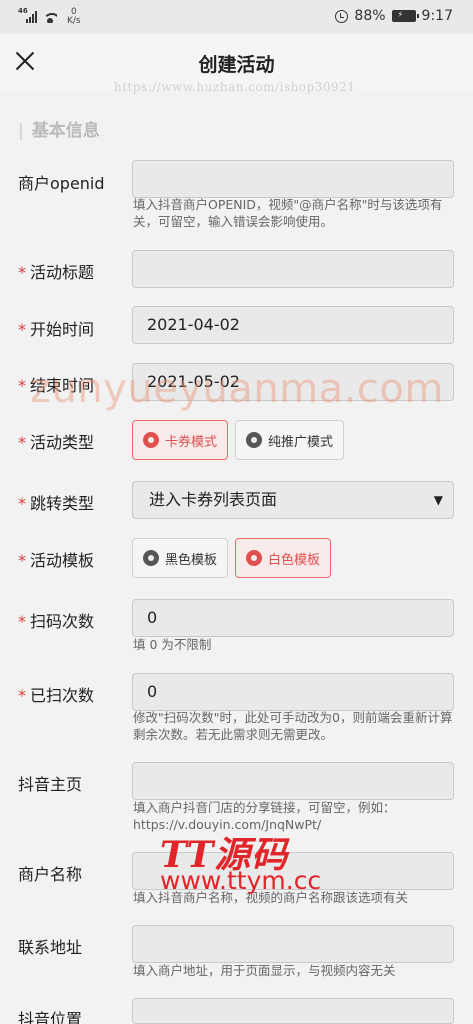 Image resolution: width=473 pixels, height=1024 pixels. I want to click on scanned-count-input: 0, so click(293, 692).